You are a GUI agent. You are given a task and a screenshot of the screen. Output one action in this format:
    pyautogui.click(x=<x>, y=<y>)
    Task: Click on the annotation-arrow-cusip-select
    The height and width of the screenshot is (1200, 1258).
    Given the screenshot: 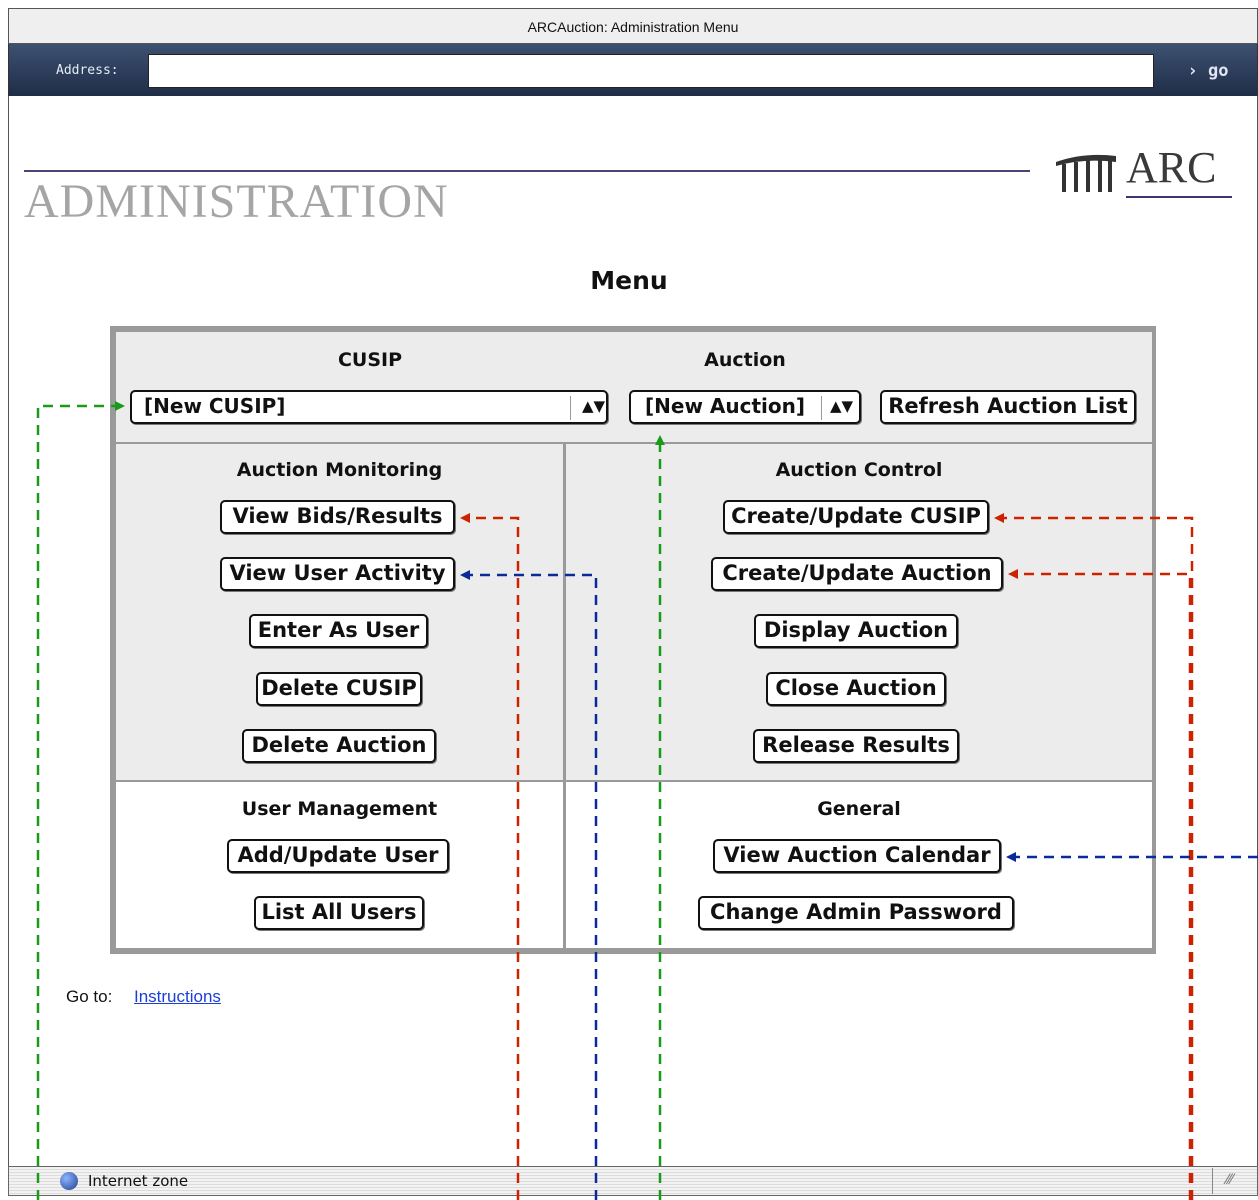 What is the action you would take?
    pyautogui.click(x=80, y=800)
    